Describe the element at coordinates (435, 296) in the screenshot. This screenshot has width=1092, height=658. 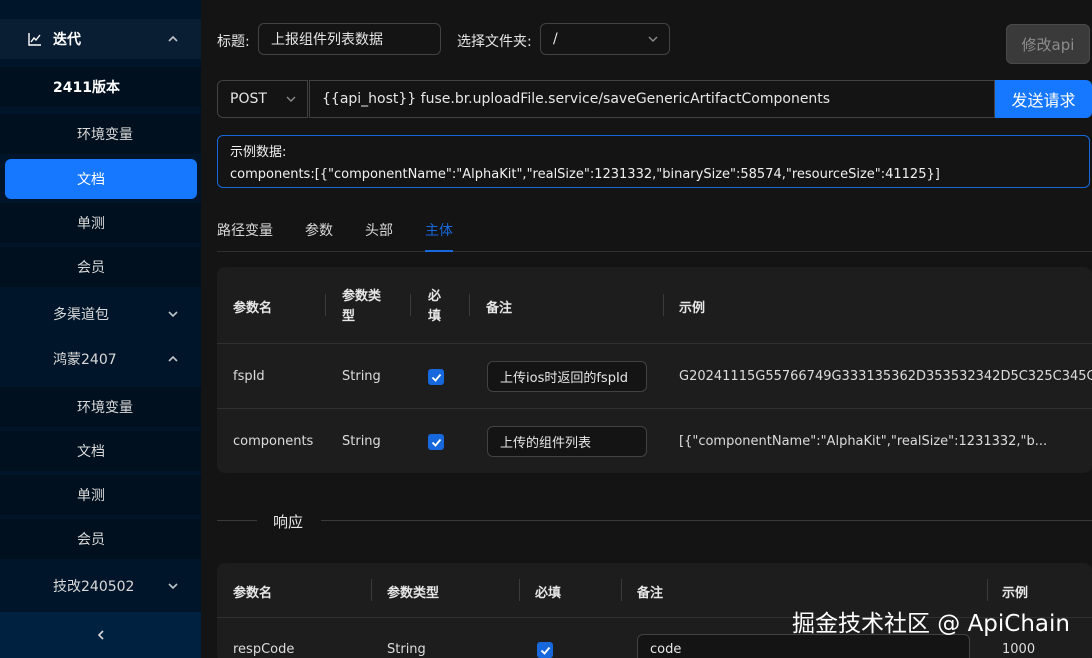
I see `col-header-required-line1: 必` at that location.